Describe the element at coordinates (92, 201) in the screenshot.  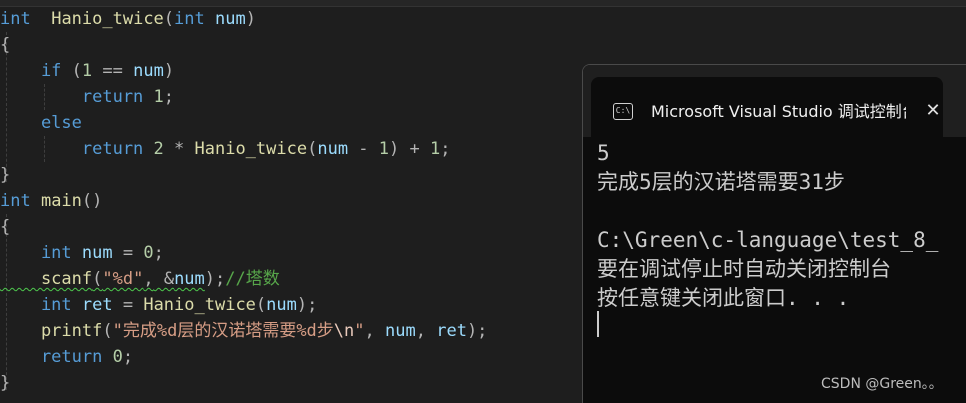
I see `code-token: ()` at that location.